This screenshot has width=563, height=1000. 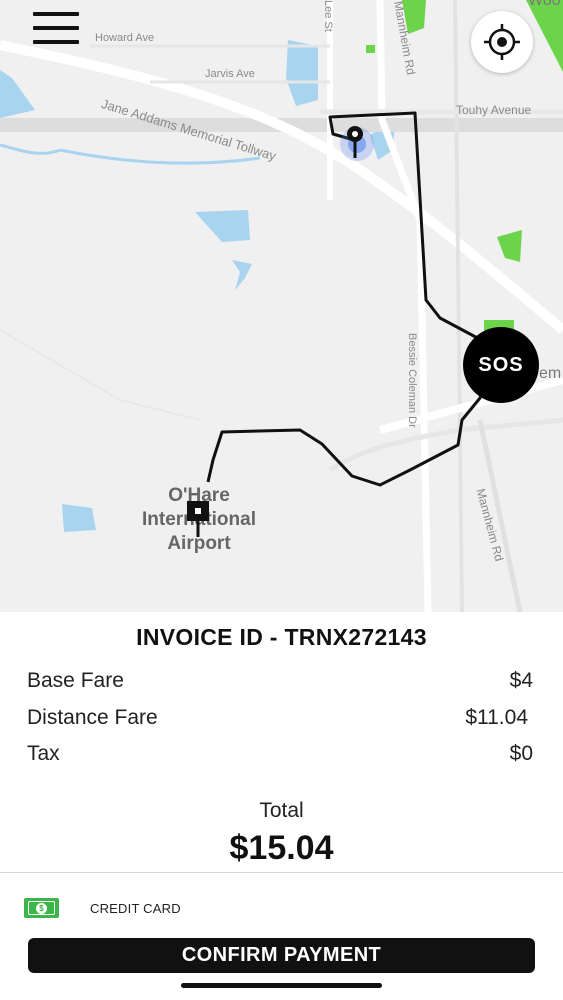 What do you see at coordinates (281, 872) in the screenshot?
I see `divider` at bounding box center [281, 872].